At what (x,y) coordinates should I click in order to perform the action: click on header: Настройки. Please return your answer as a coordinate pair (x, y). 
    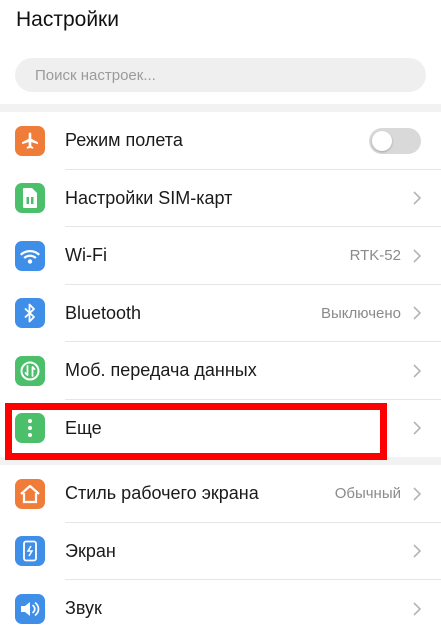
    Looking at the image, I should click on (220, 23).